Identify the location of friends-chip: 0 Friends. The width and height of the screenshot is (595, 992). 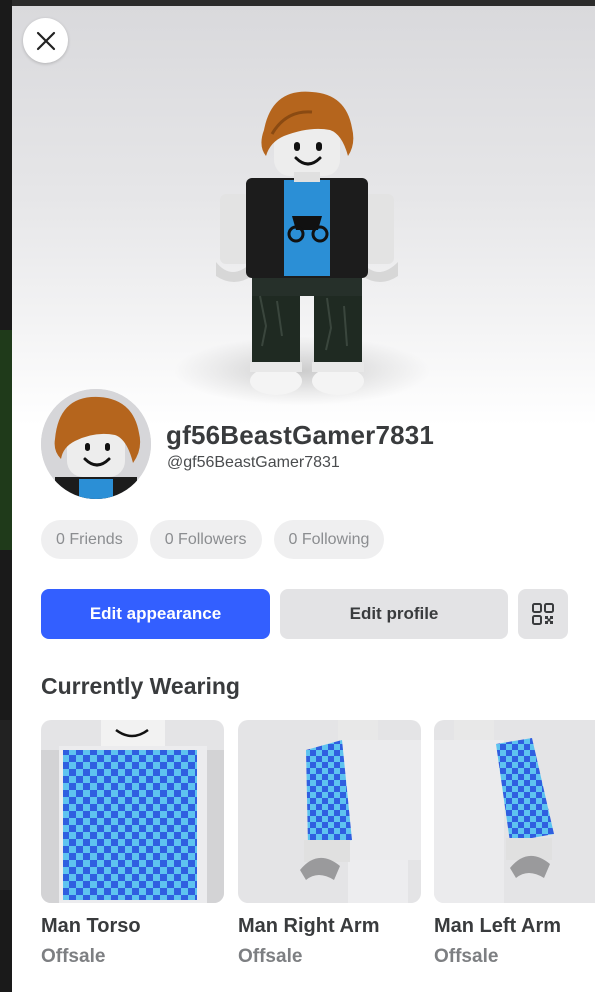
(89, 539).